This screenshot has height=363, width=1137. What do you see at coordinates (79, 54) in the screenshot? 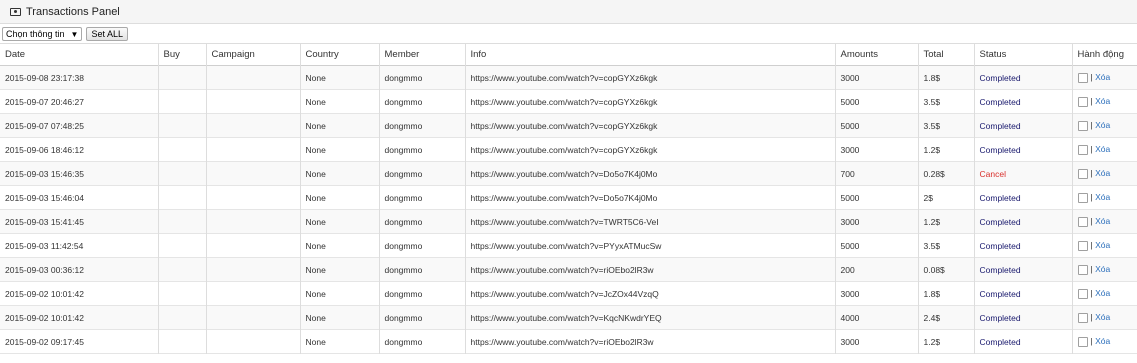
I see `column-header-date: Date` at bounding box center [79, 54].